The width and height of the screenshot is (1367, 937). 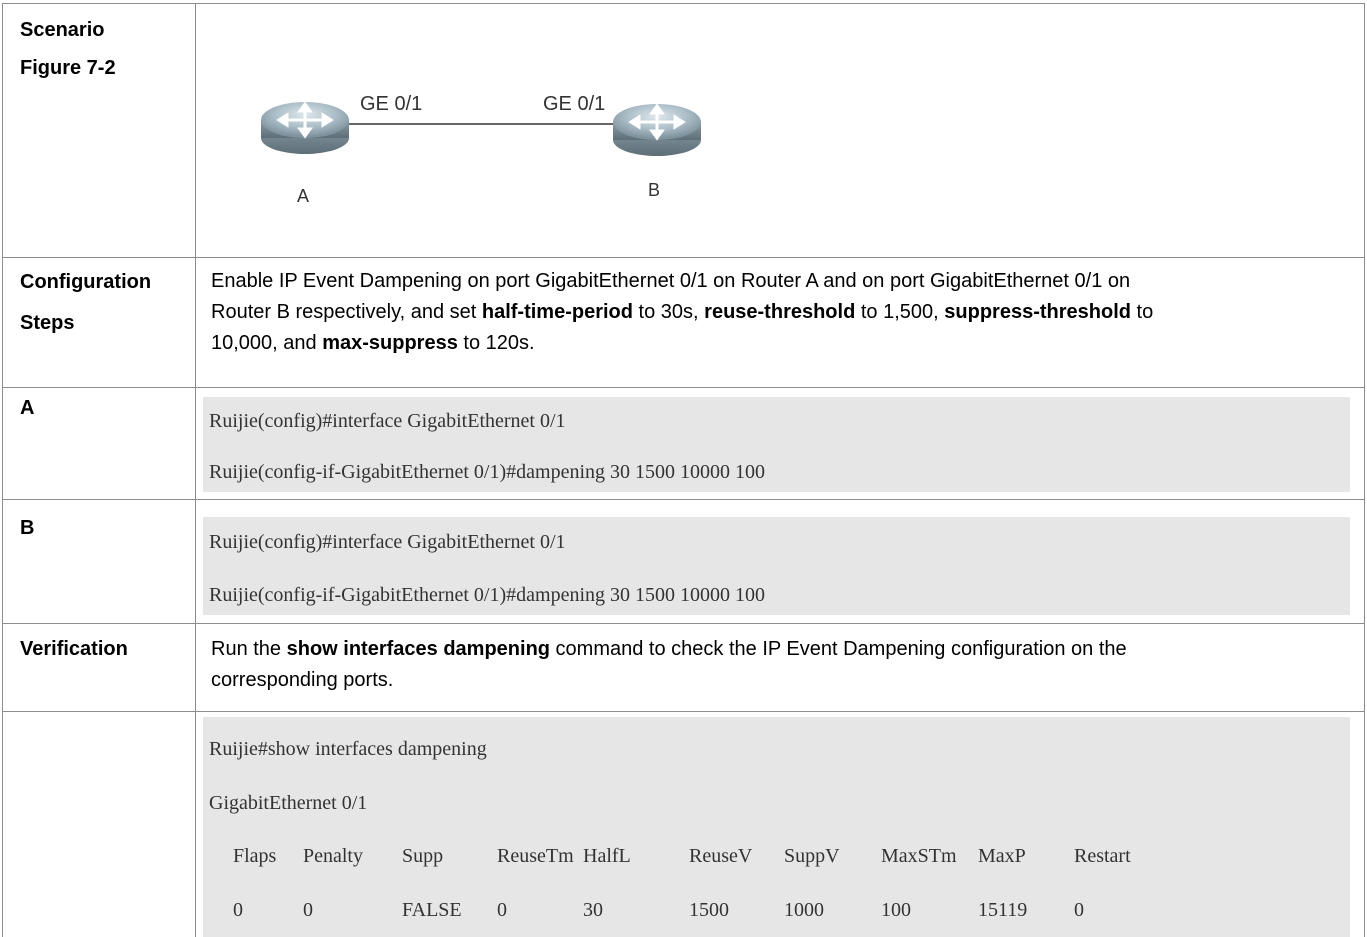 What do you see at coordinates (2, 470) in the screenshot?
I see `table-border-left` at bounding box center [2, 470].